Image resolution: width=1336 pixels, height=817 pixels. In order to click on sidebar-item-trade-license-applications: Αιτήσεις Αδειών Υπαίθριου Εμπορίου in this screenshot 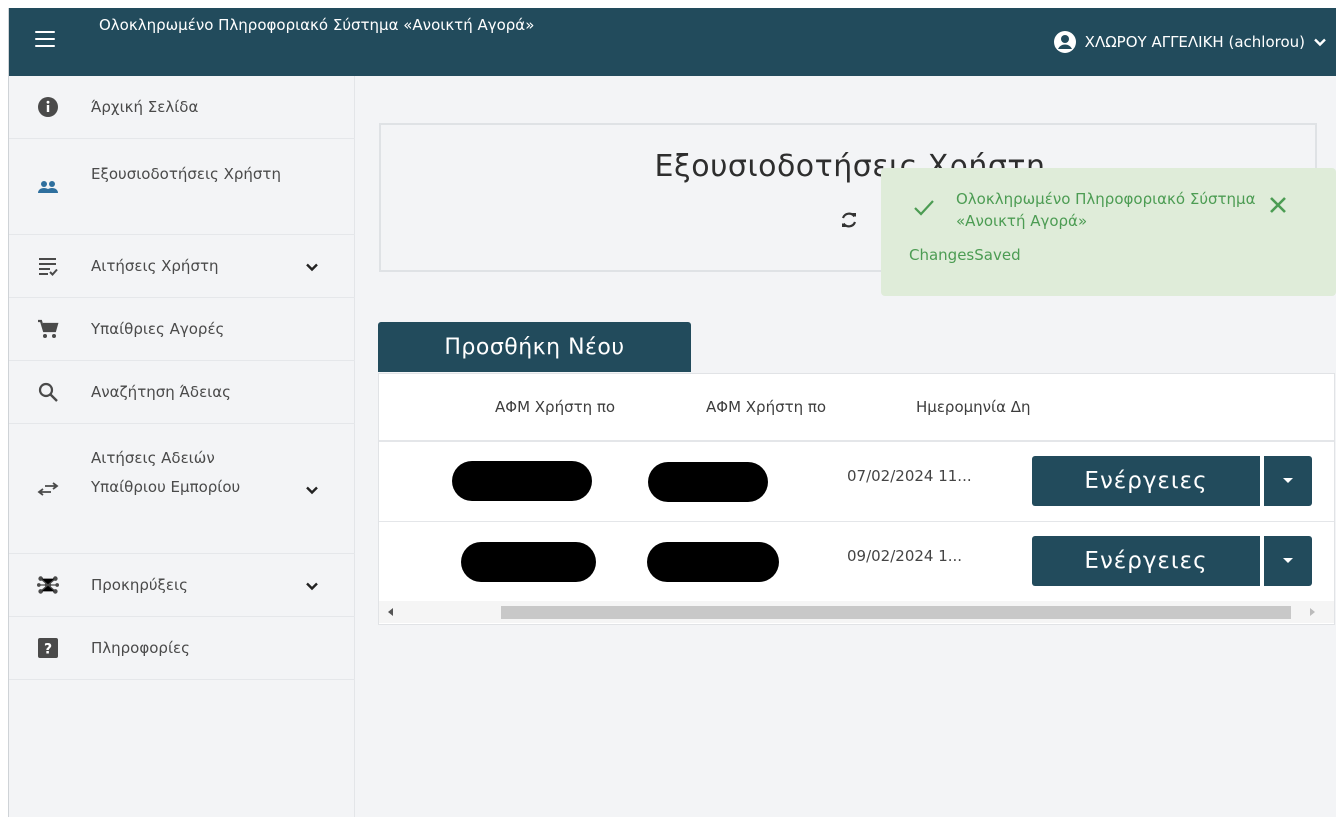, I will do `click(182, 489)`.